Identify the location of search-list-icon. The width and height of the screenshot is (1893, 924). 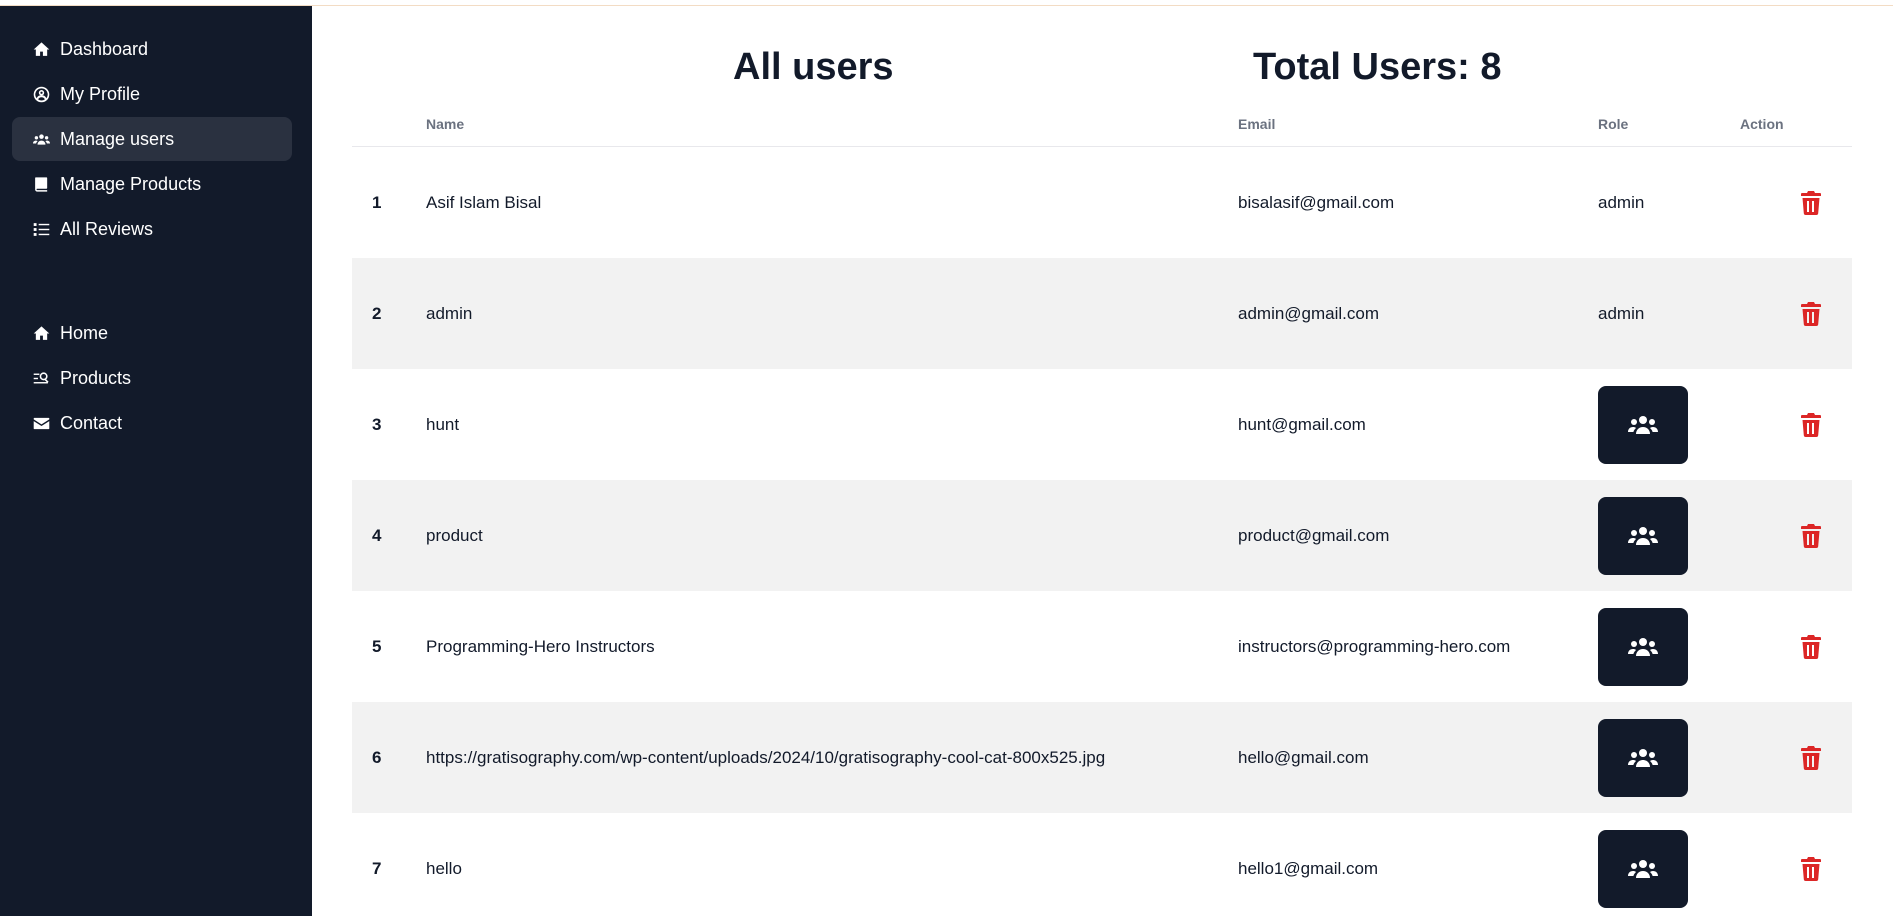
(41, 378).